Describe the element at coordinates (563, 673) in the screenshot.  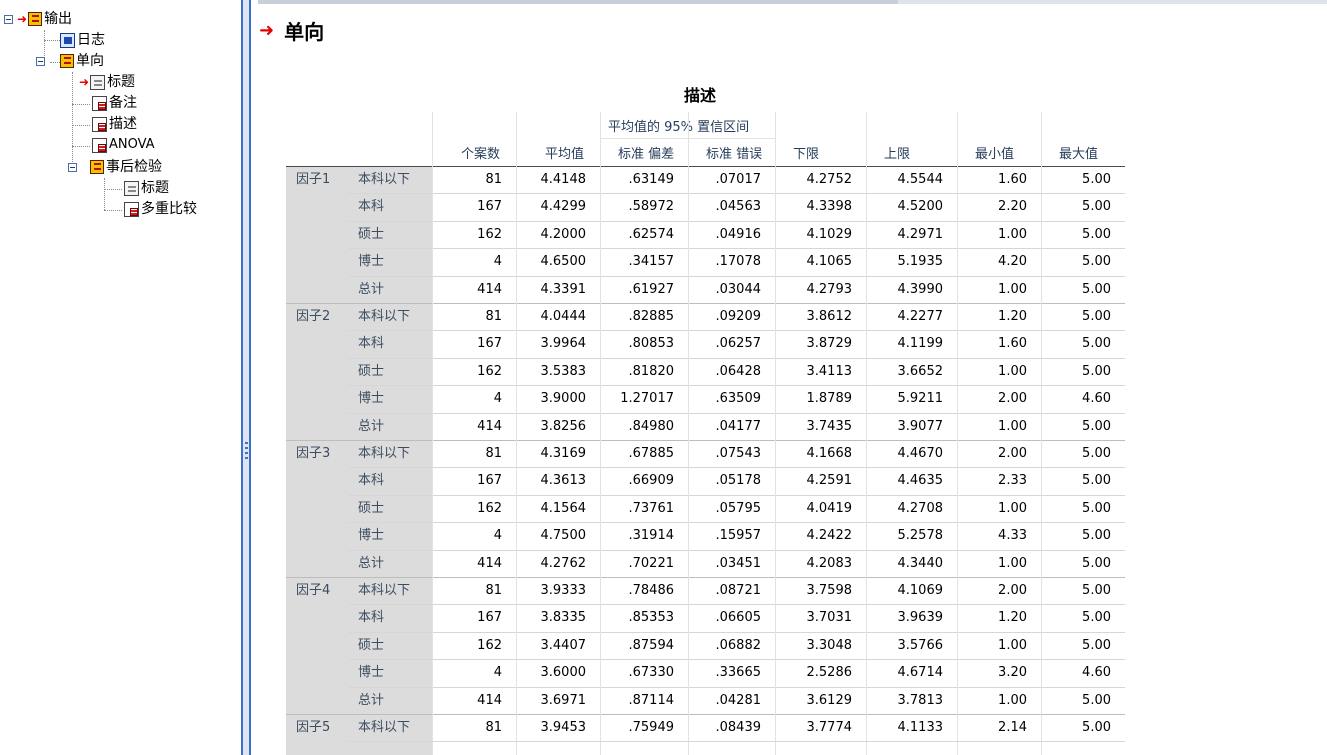
I see `table-cell: 3.6000` at that location.